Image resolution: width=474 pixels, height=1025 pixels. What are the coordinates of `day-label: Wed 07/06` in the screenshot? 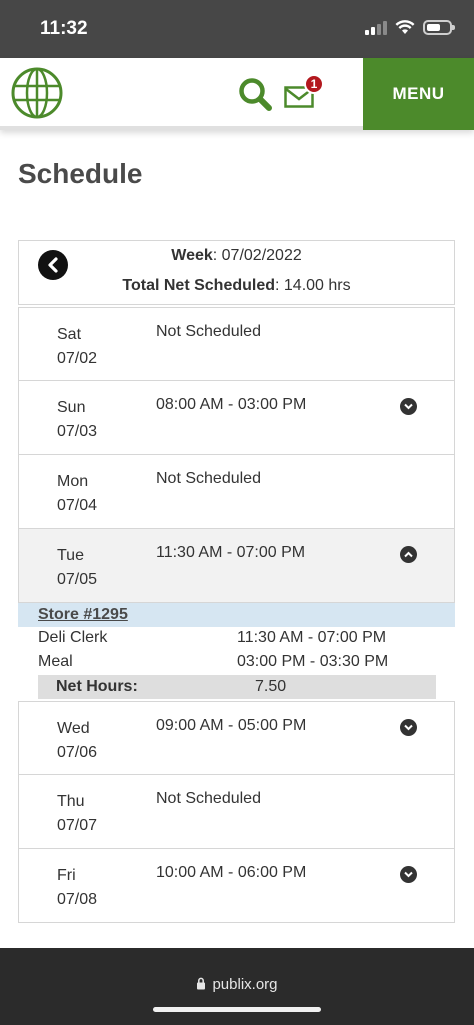 It's located at (77, 740).